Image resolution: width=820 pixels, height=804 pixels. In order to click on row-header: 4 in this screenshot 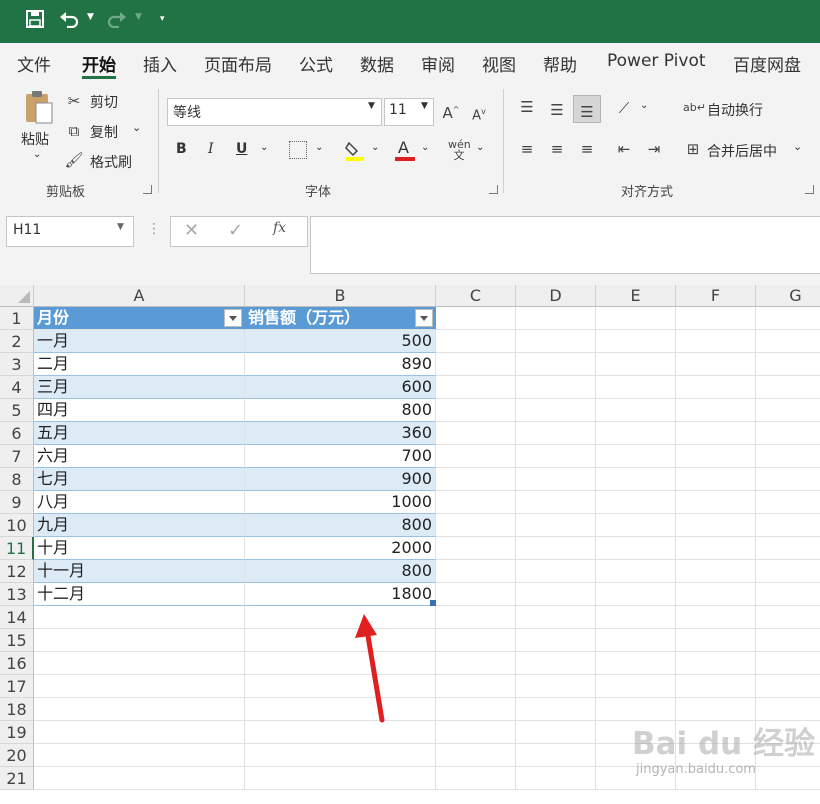, I will do `click(17, 387)`.